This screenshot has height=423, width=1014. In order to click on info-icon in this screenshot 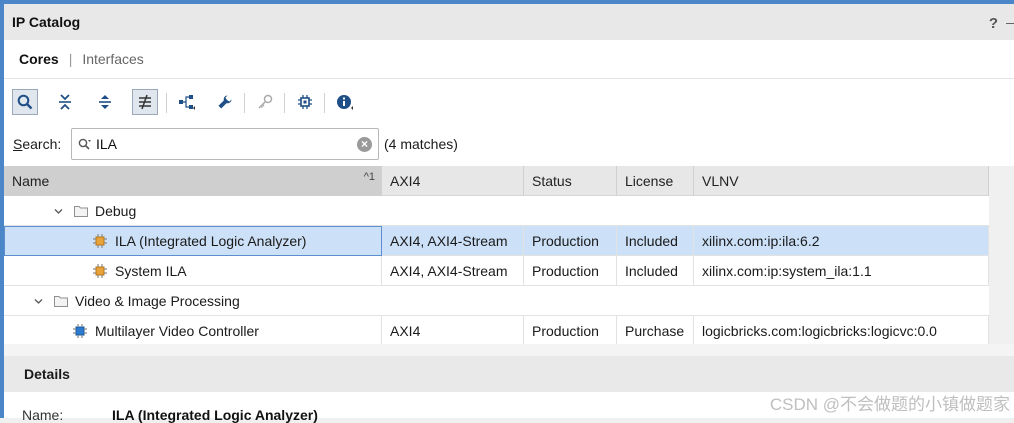, I will do `click(345, 102)`.